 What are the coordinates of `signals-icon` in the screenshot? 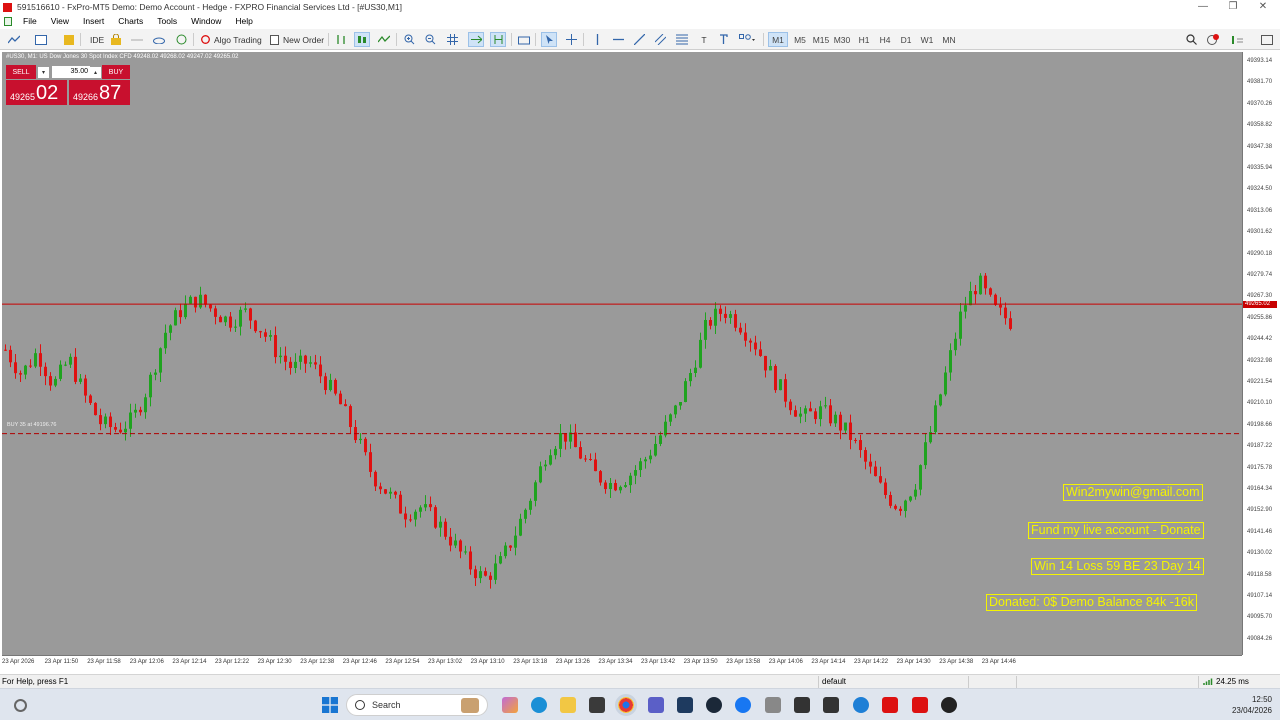 It's located at (137, 39).